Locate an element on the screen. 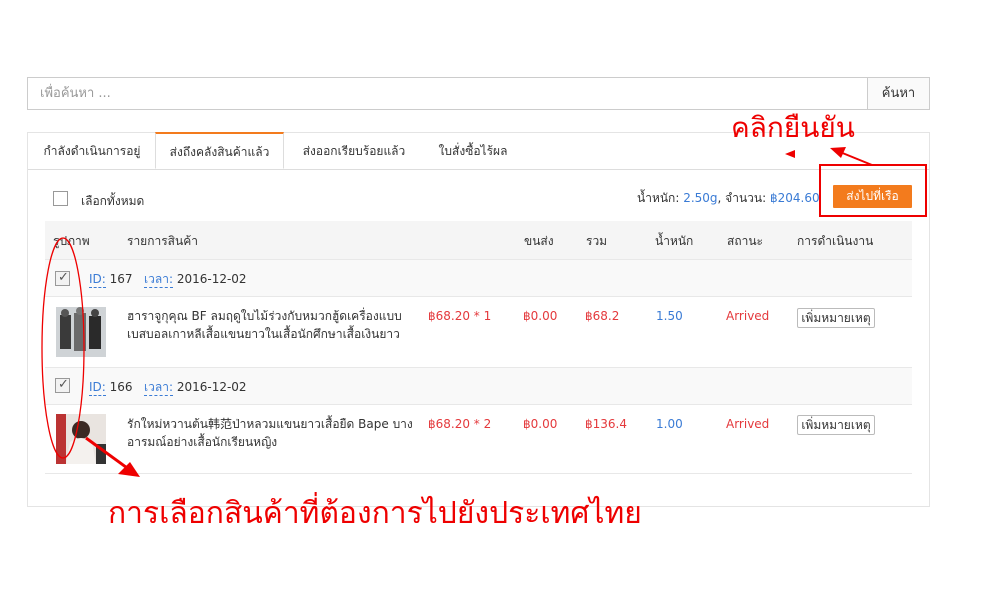 This screenshot has height=605, width=990. select-products-annotation: การเลือกสินค้าที่ต้องการไปยังประเทศไทย is located at coordinates (375, 513).